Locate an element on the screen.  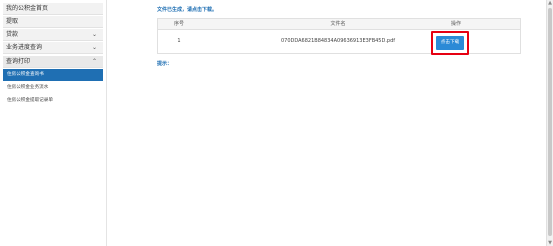
sidebar-subitem-withdraw-record: 住房公积金提取记录单 is located at coordinates (53, 101).